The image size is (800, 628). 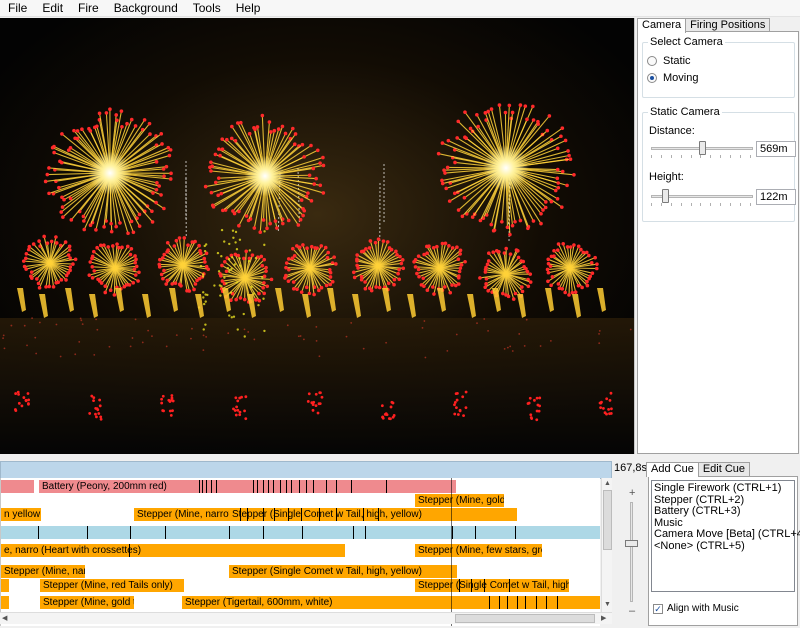 I want to click on cue-bar: Stepper (Mine, narrow, so click(x=181, y=514).